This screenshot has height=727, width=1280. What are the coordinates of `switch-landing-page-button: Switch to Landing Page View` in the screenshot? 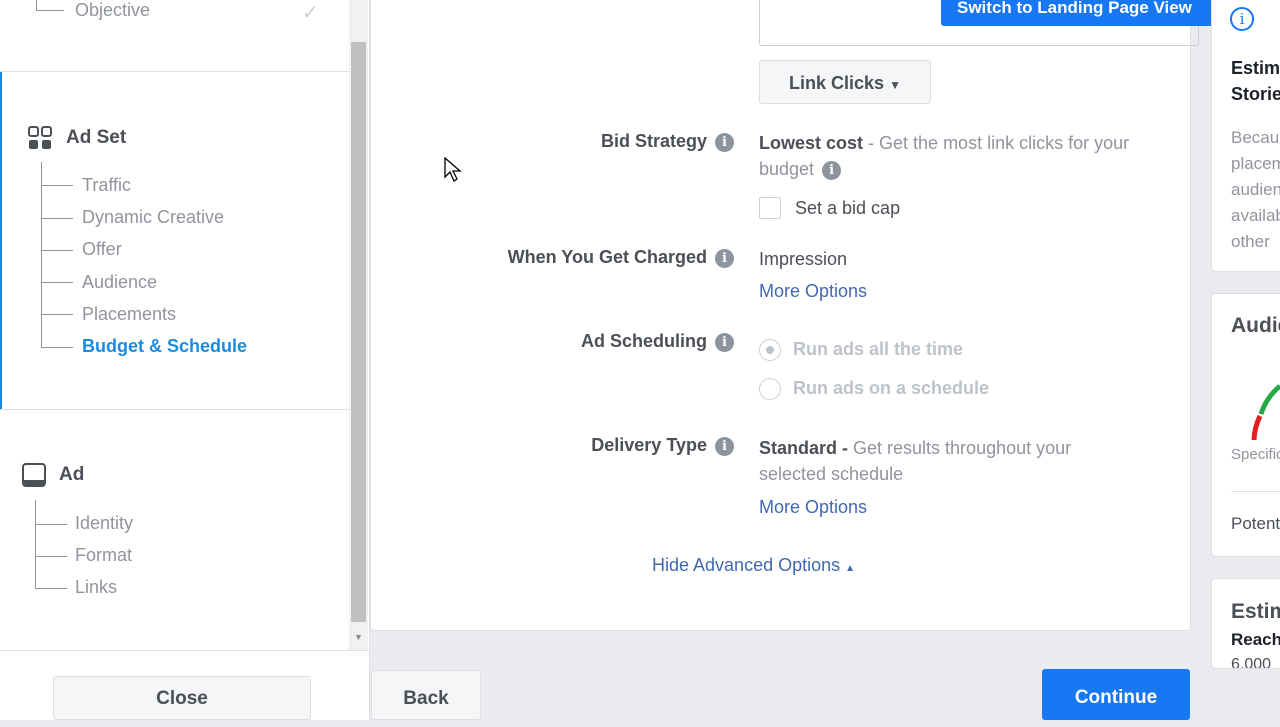 It's located at (1081, 13).